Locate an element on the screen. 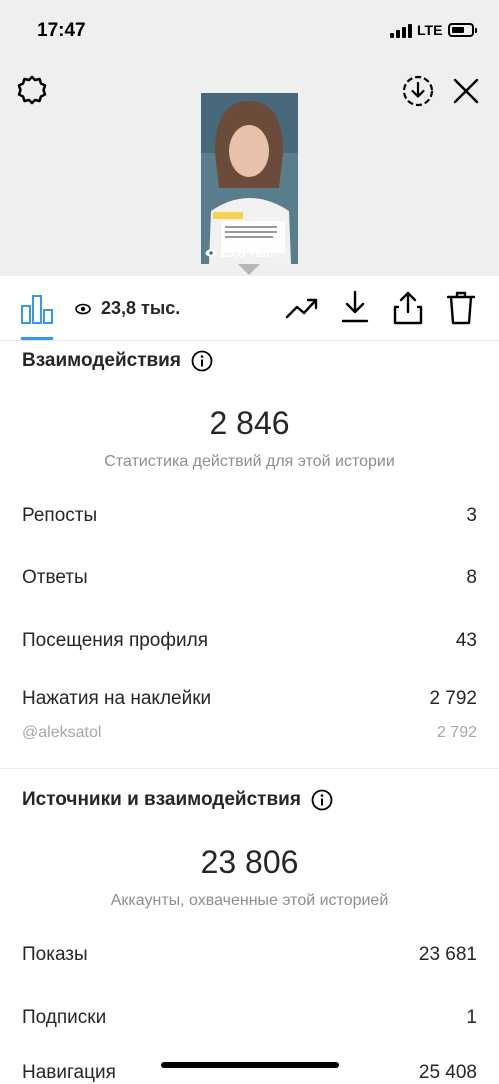 Image resolution: width=499 pixels, height=1084 pixels. stat-label: Нажатия на наклейки is located at coordinates (117, 698).